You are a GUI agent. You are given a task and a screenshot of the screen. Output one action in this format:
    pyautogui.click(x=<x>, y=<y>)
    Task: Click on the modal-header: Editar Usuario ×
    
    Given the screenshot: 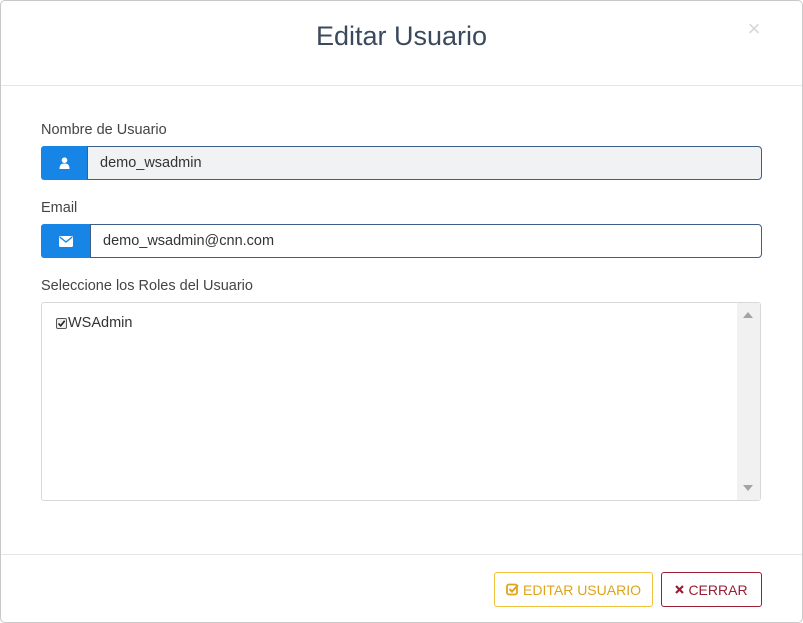 What is the action you would take?
    pyautogui.click(x=401, y=43)
    